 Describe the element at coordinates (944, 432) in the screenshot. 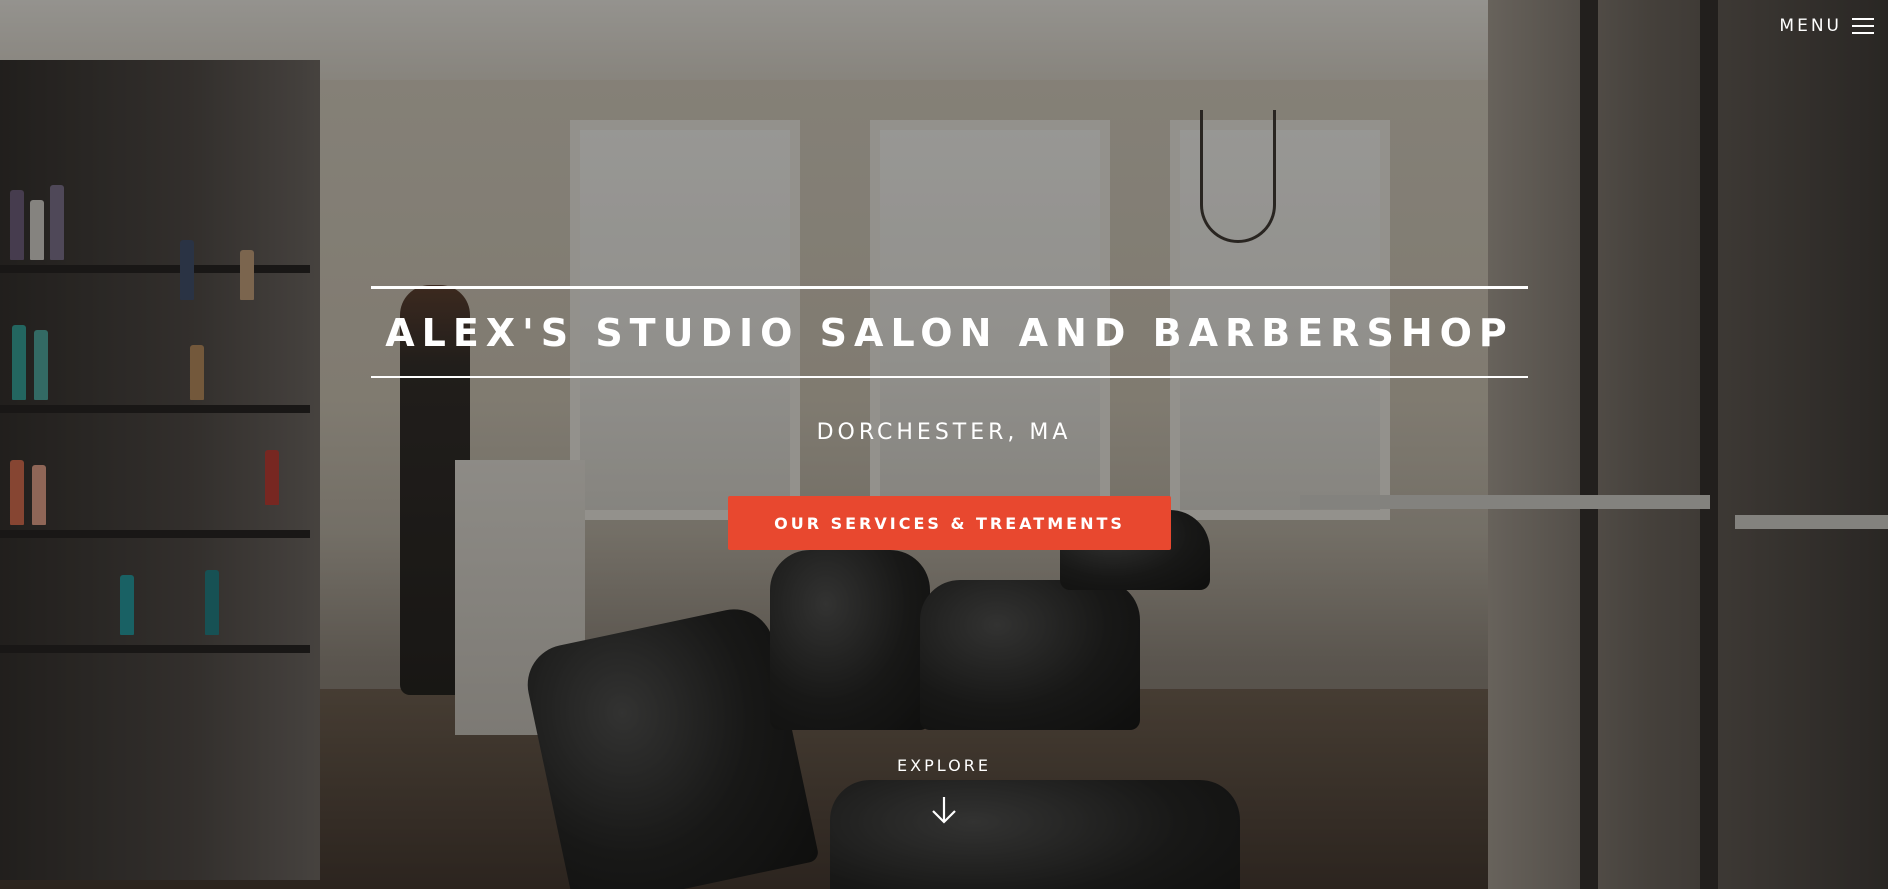

I see `location-subtitle: DORCHESTER, MA` at that location.